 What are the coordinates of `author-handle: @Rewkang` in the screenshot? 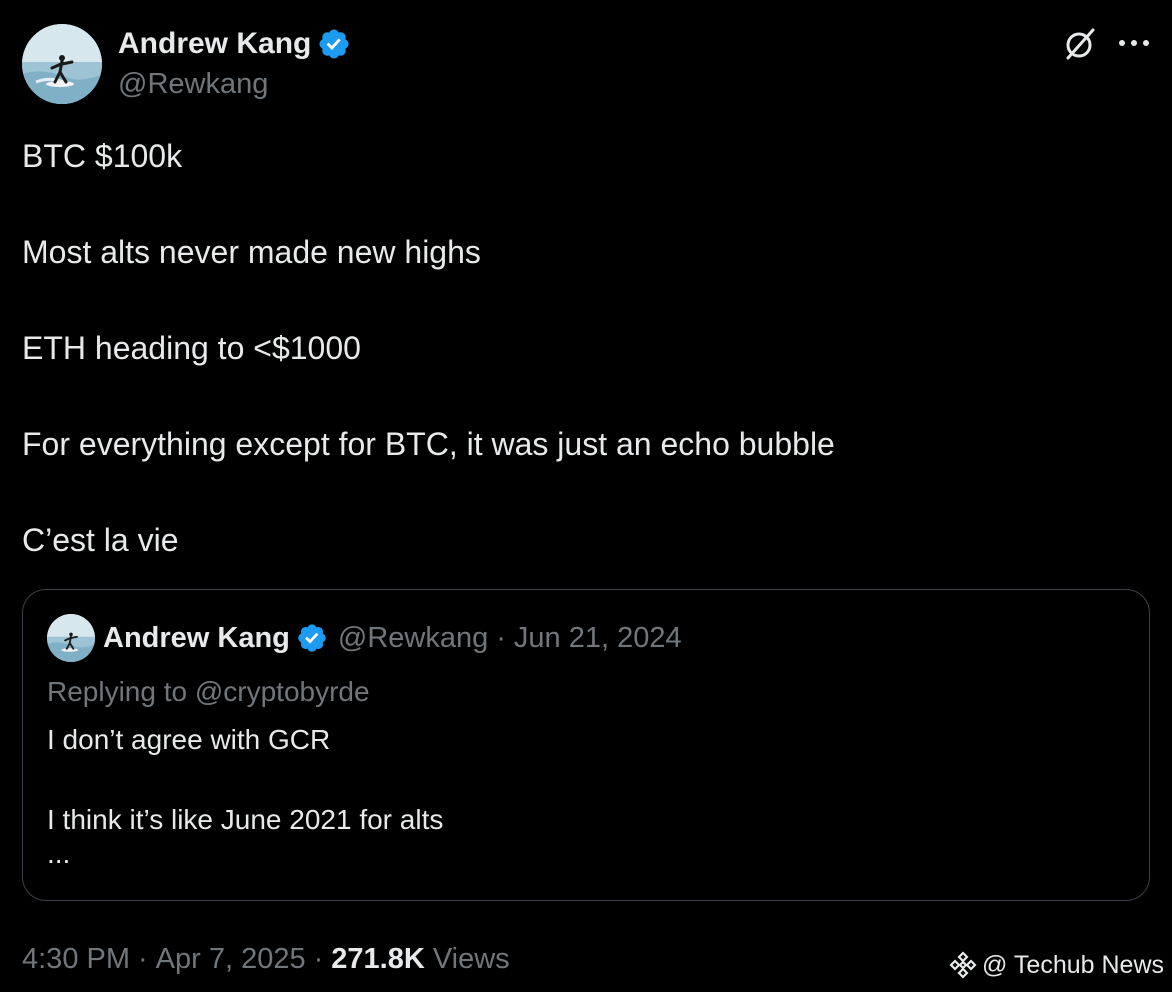 It's located at (193, 84).